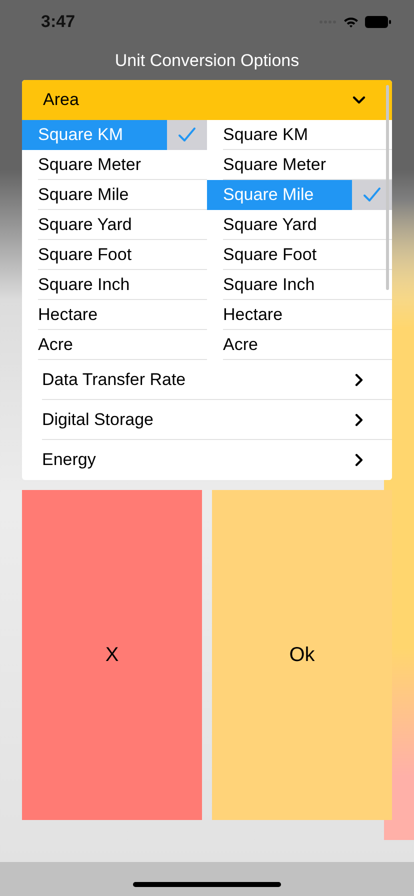 The height and width of the screenshot is (896, 414). I want to click on wifi-icon, so click(351, 22).